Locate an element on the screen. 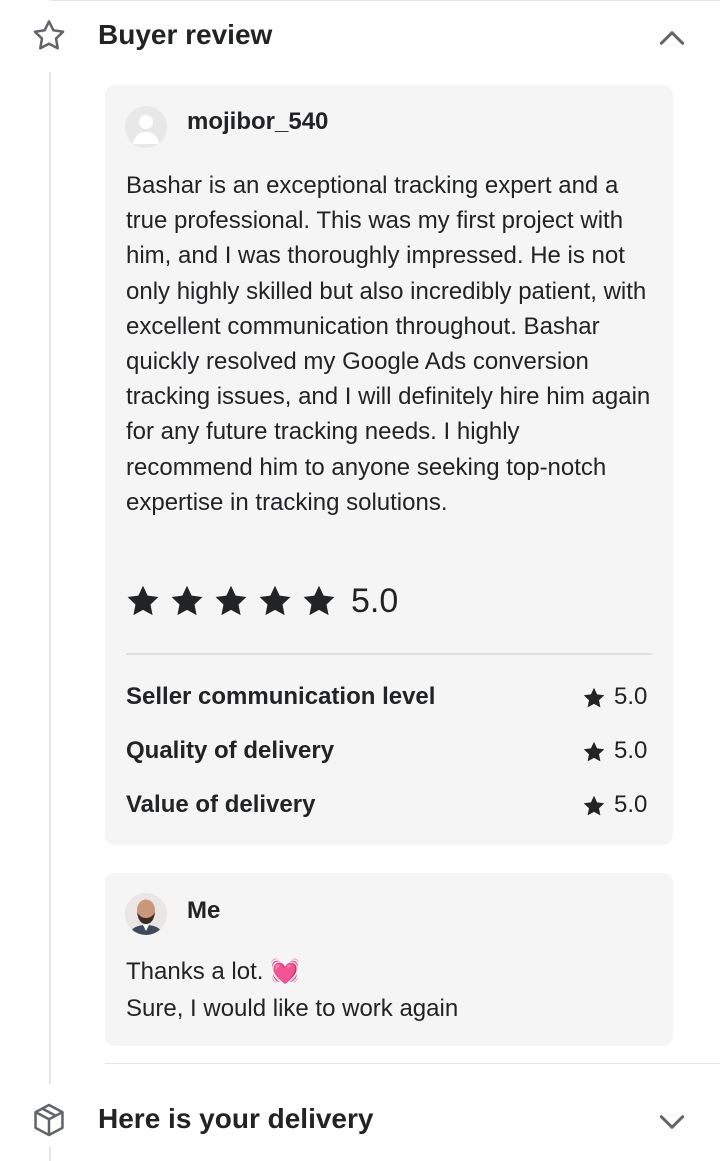  reply-username: Me is located at coordinates (204, 910).